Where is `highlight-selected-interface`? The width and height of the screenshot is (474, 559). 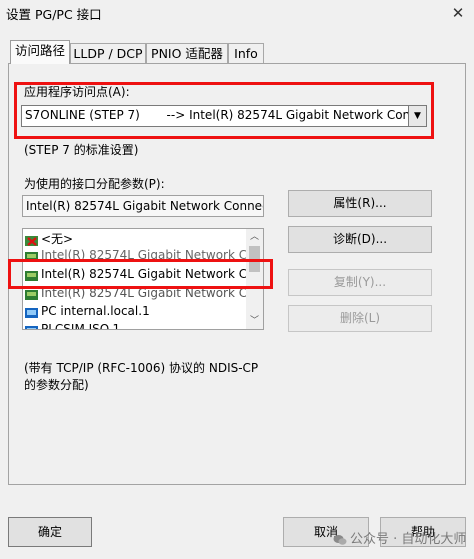
highlight-selected-interface is located at coordinates (140, 274).